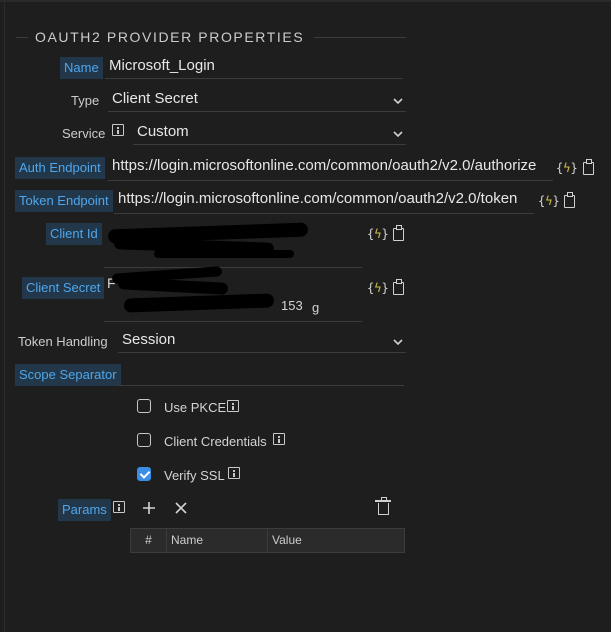  Describe the element at coordinates (233, 244) in the screenshot. I see `client-id-textarea: 6` at that location.